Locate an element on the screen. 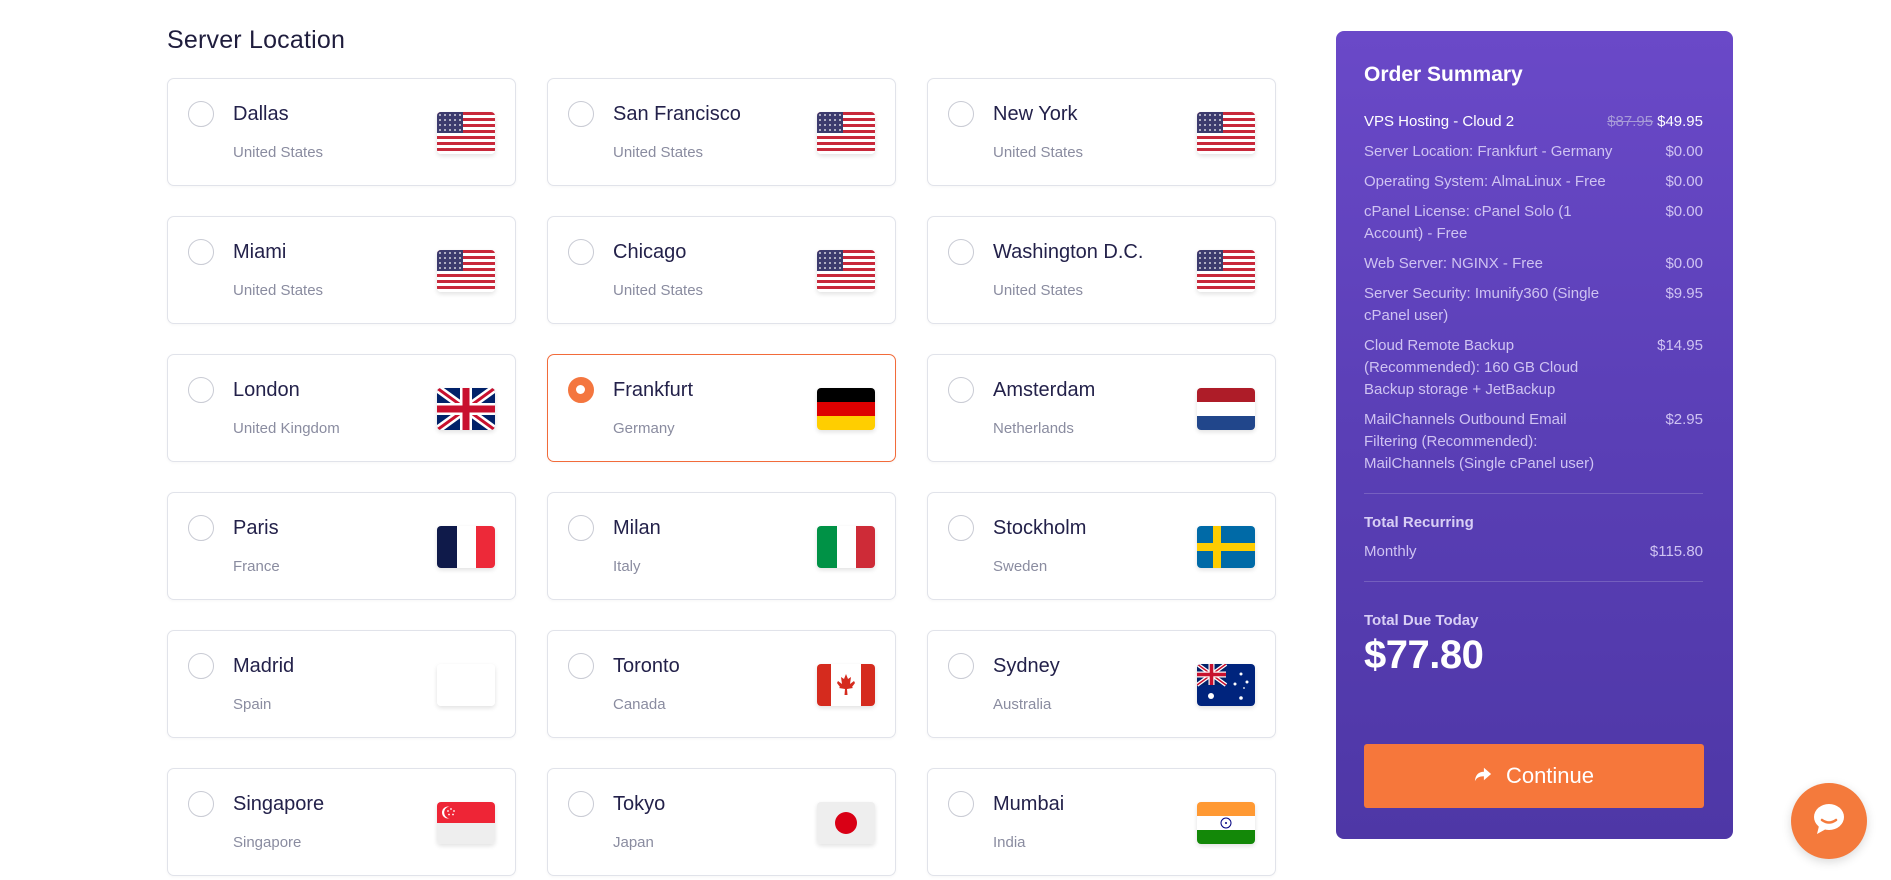  location-city: Singapore is located at coordinates (279, 804).